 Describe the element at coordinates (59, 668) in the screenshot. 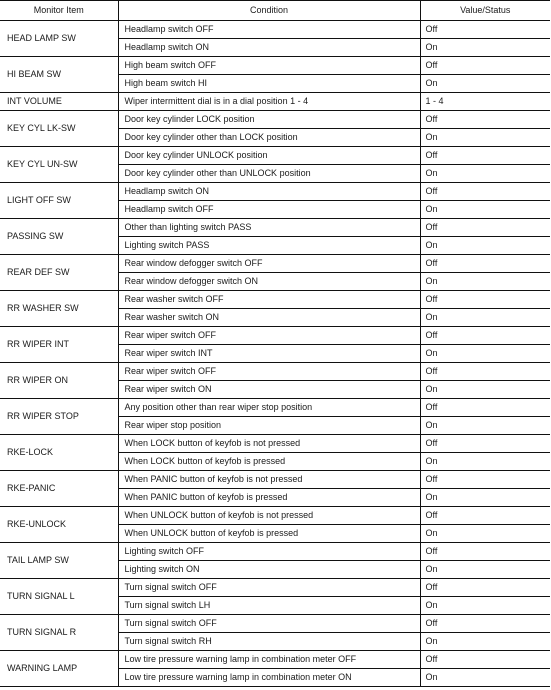

I see `monitor-item-cell: WARNING LAMP` at that location.